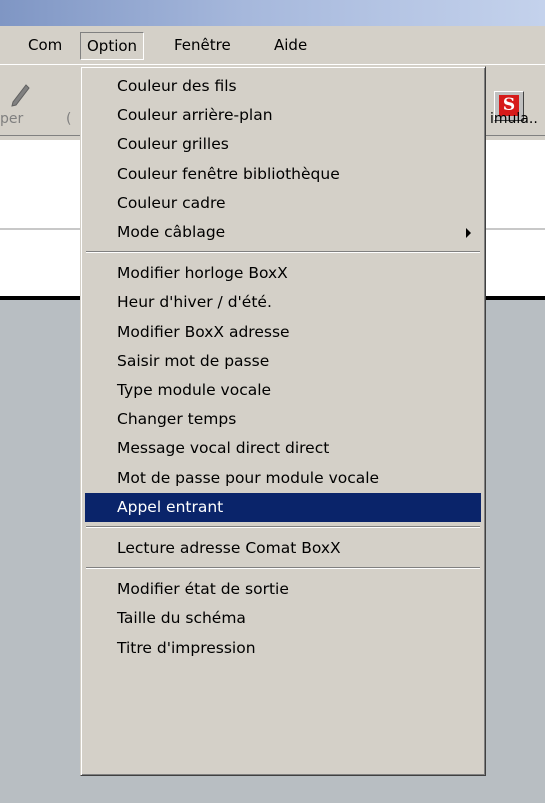 Image resolution: width=545 pixels, height=803 pixels. What do you see at coordinates (283, 302) in the screenshot?
I see `menu-item-heur-d-hiver-d-ete: Heur d'hiver / d'été.` at bounding box center [283, 302].